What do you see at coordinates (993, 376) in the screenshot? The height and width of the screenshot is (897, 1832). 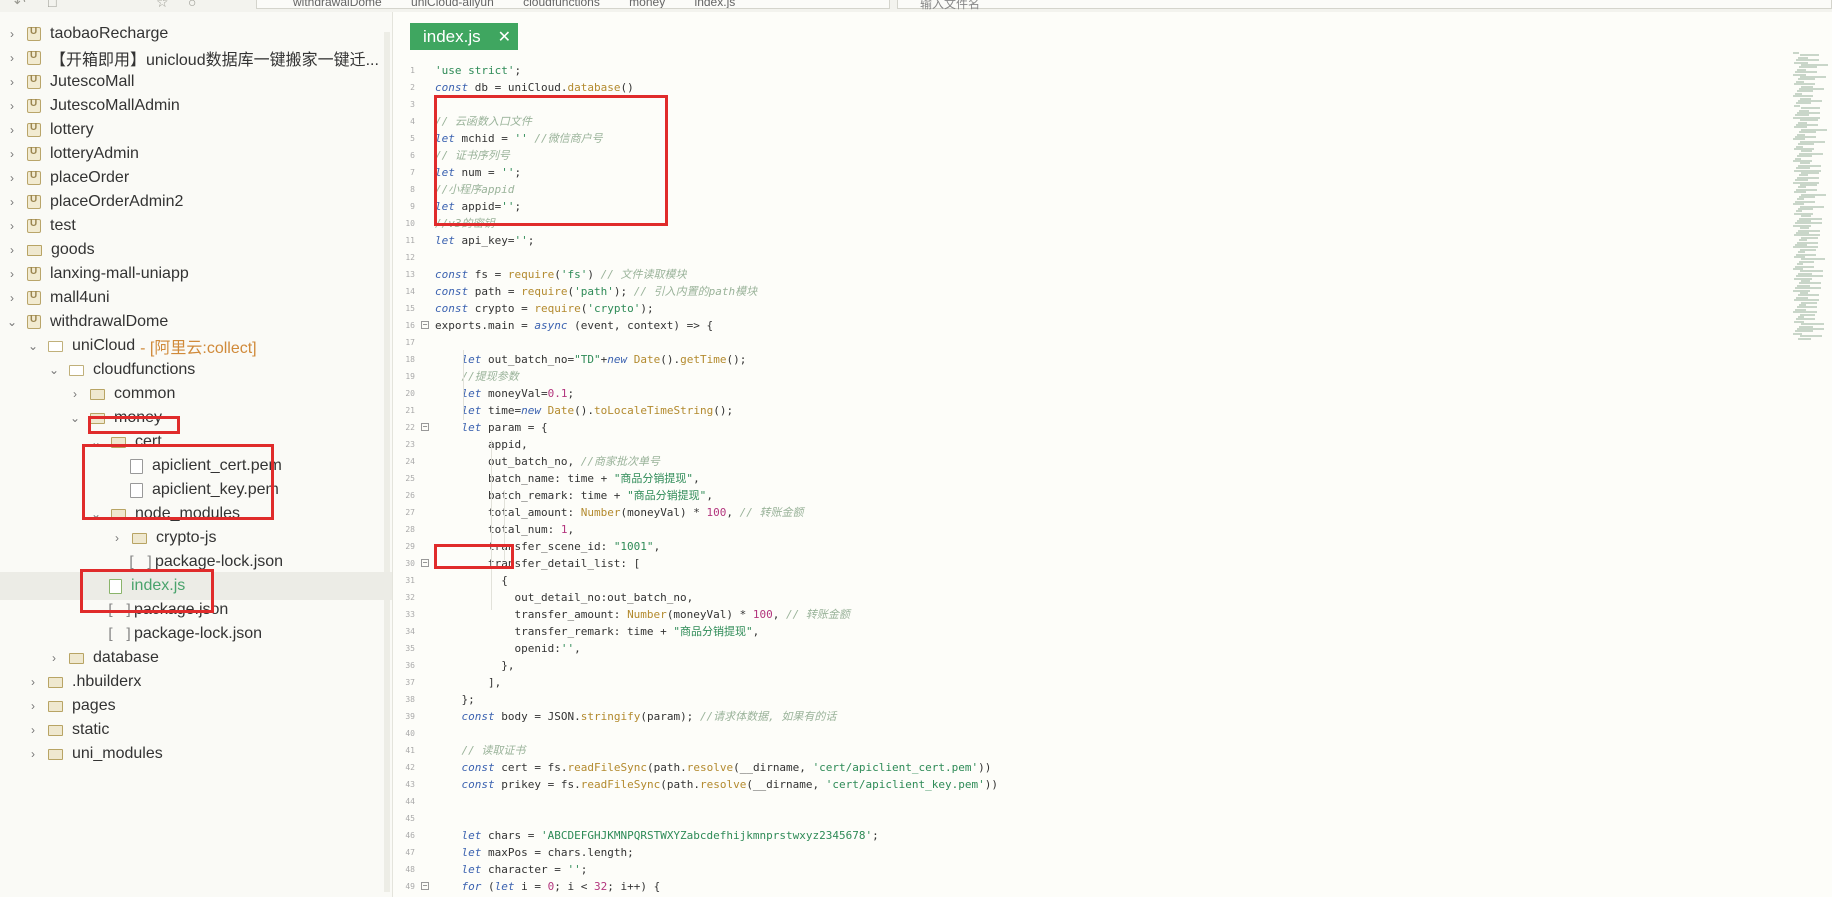 I see `code-line: 19 //提现参数` at bounding box center [993, 376].